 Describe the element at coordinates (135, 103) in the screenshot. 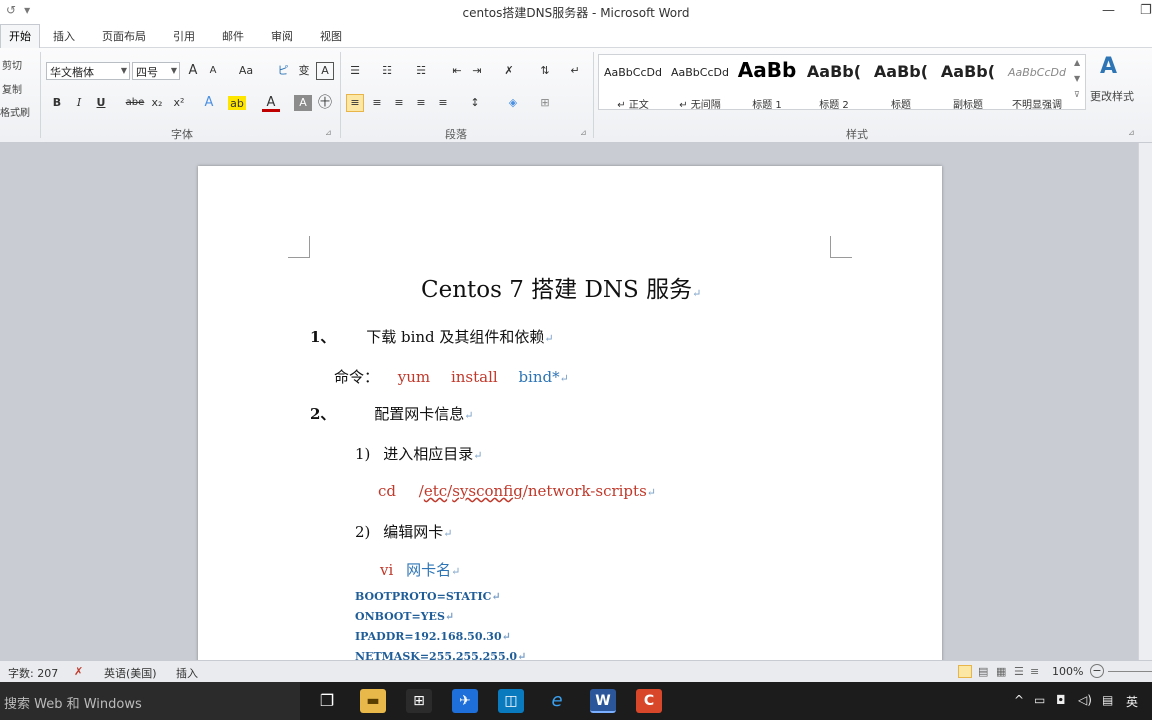

I see `strikethrough-button: abe` at that location.